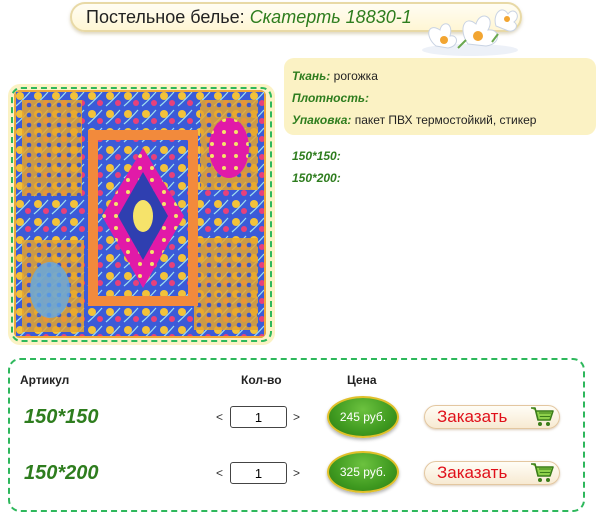 This screenshot has height=518, width=597. What do you see at coordinates (363, 472) in the screenshot?
I see `price-badge: 325 руб.` at bounding box center [363, 472].